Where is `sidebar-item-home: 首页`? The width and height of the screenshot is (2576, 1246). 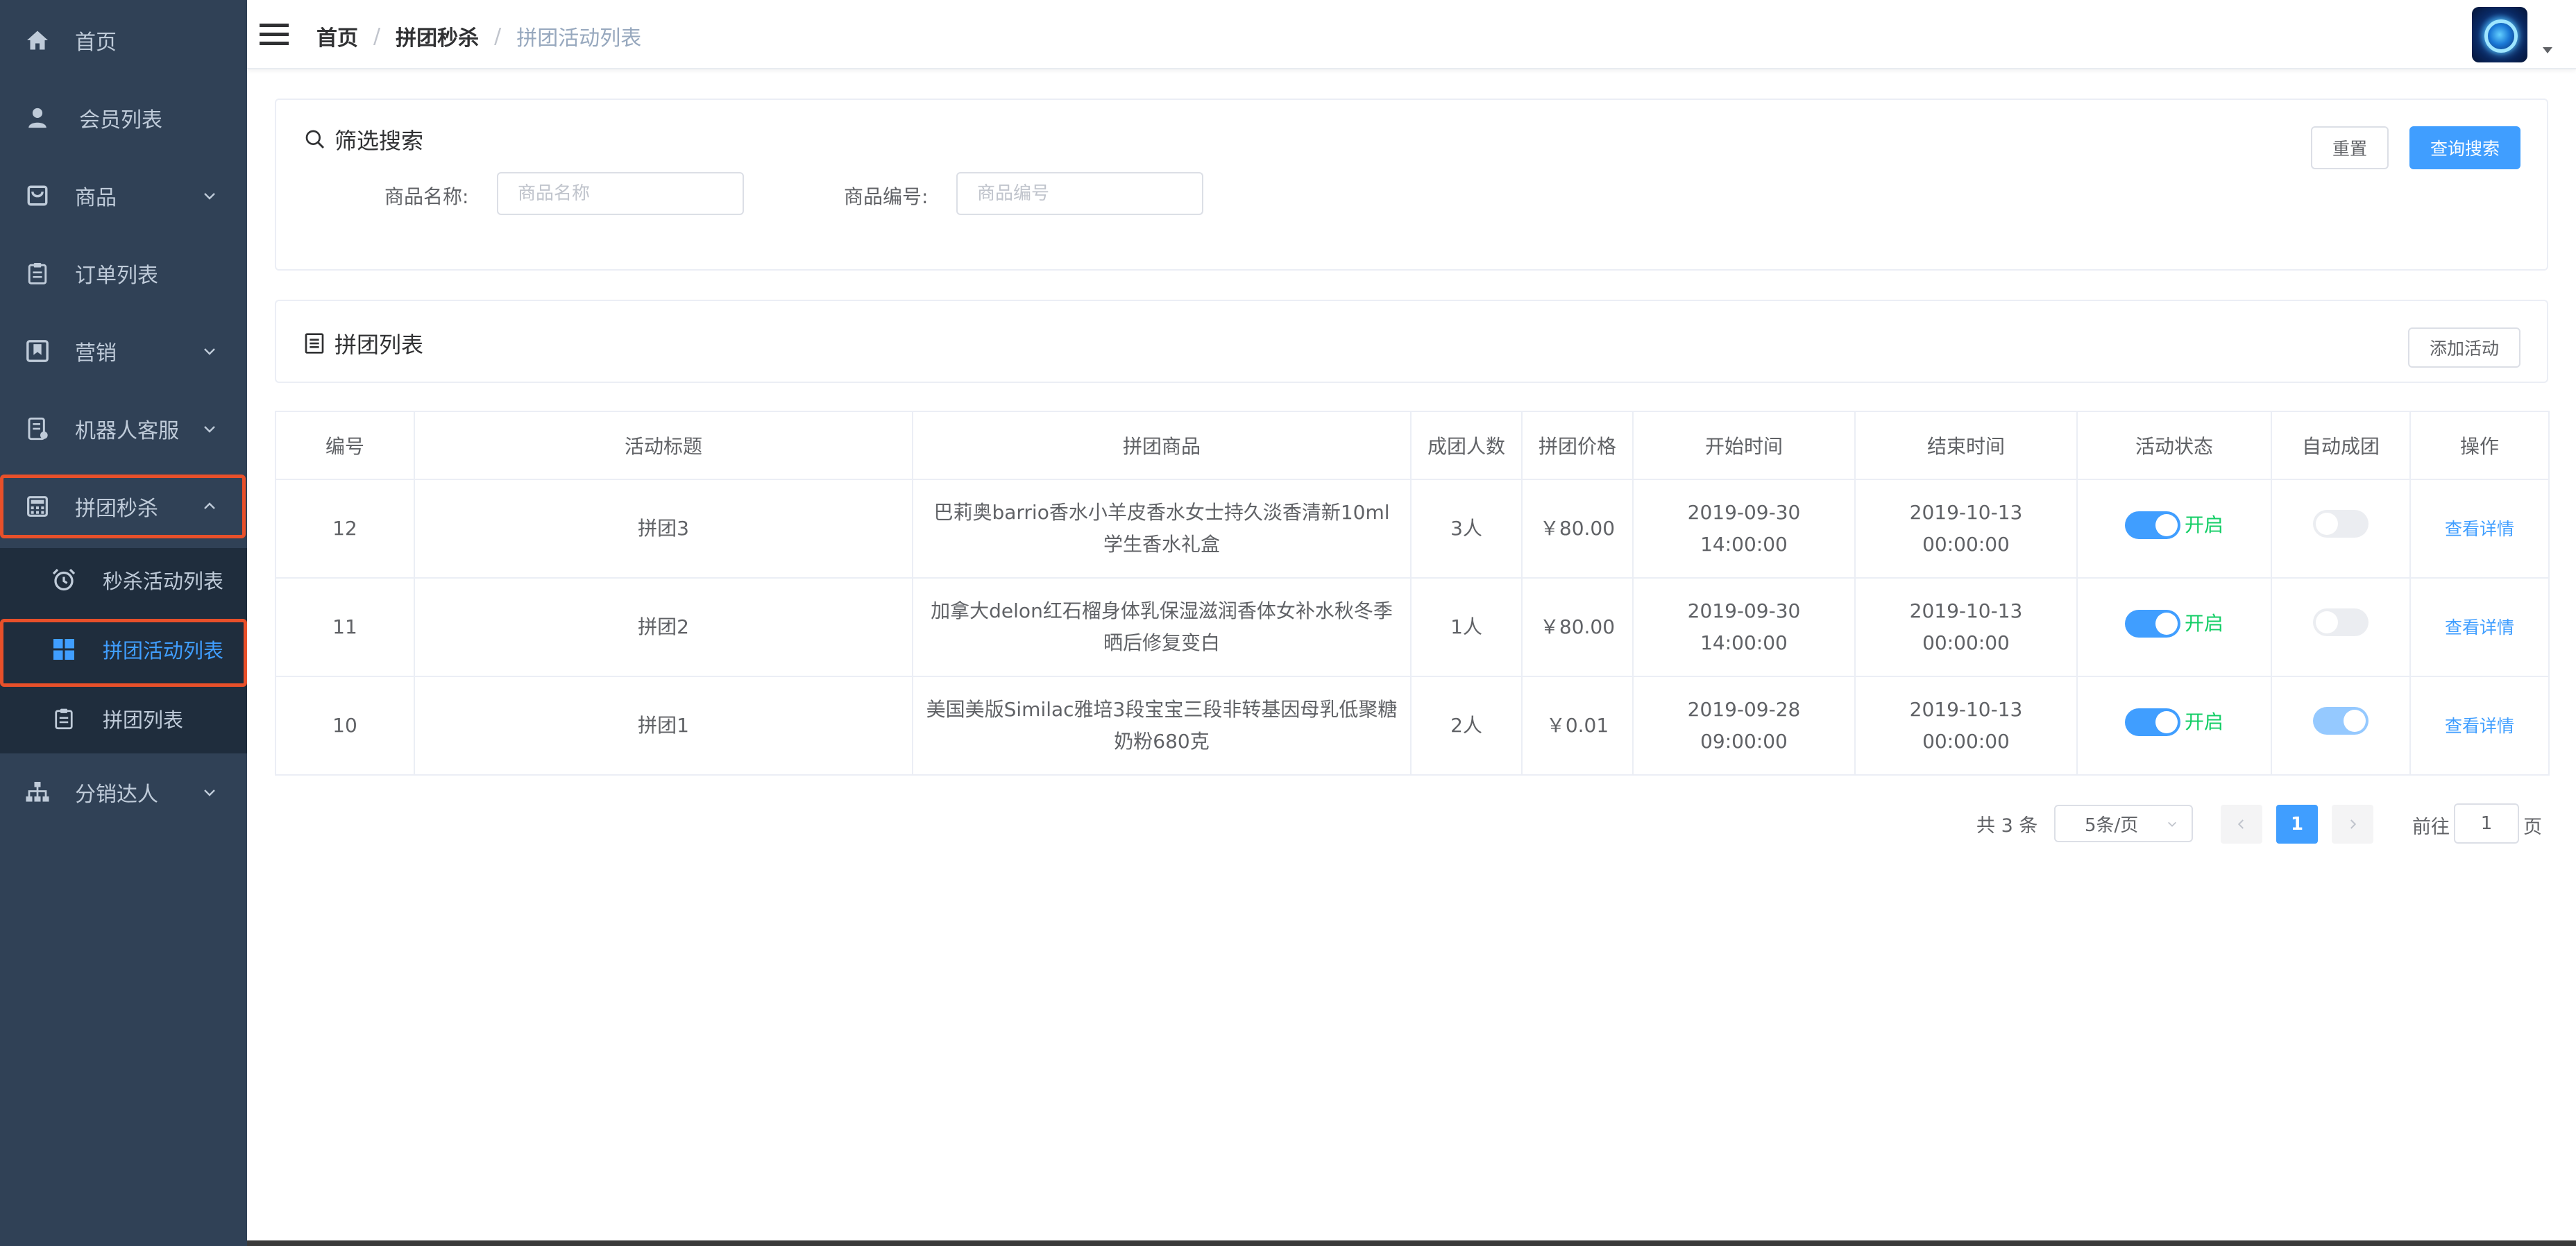 sidebar-item-home: 首页 is located at coordinates (124, 40).